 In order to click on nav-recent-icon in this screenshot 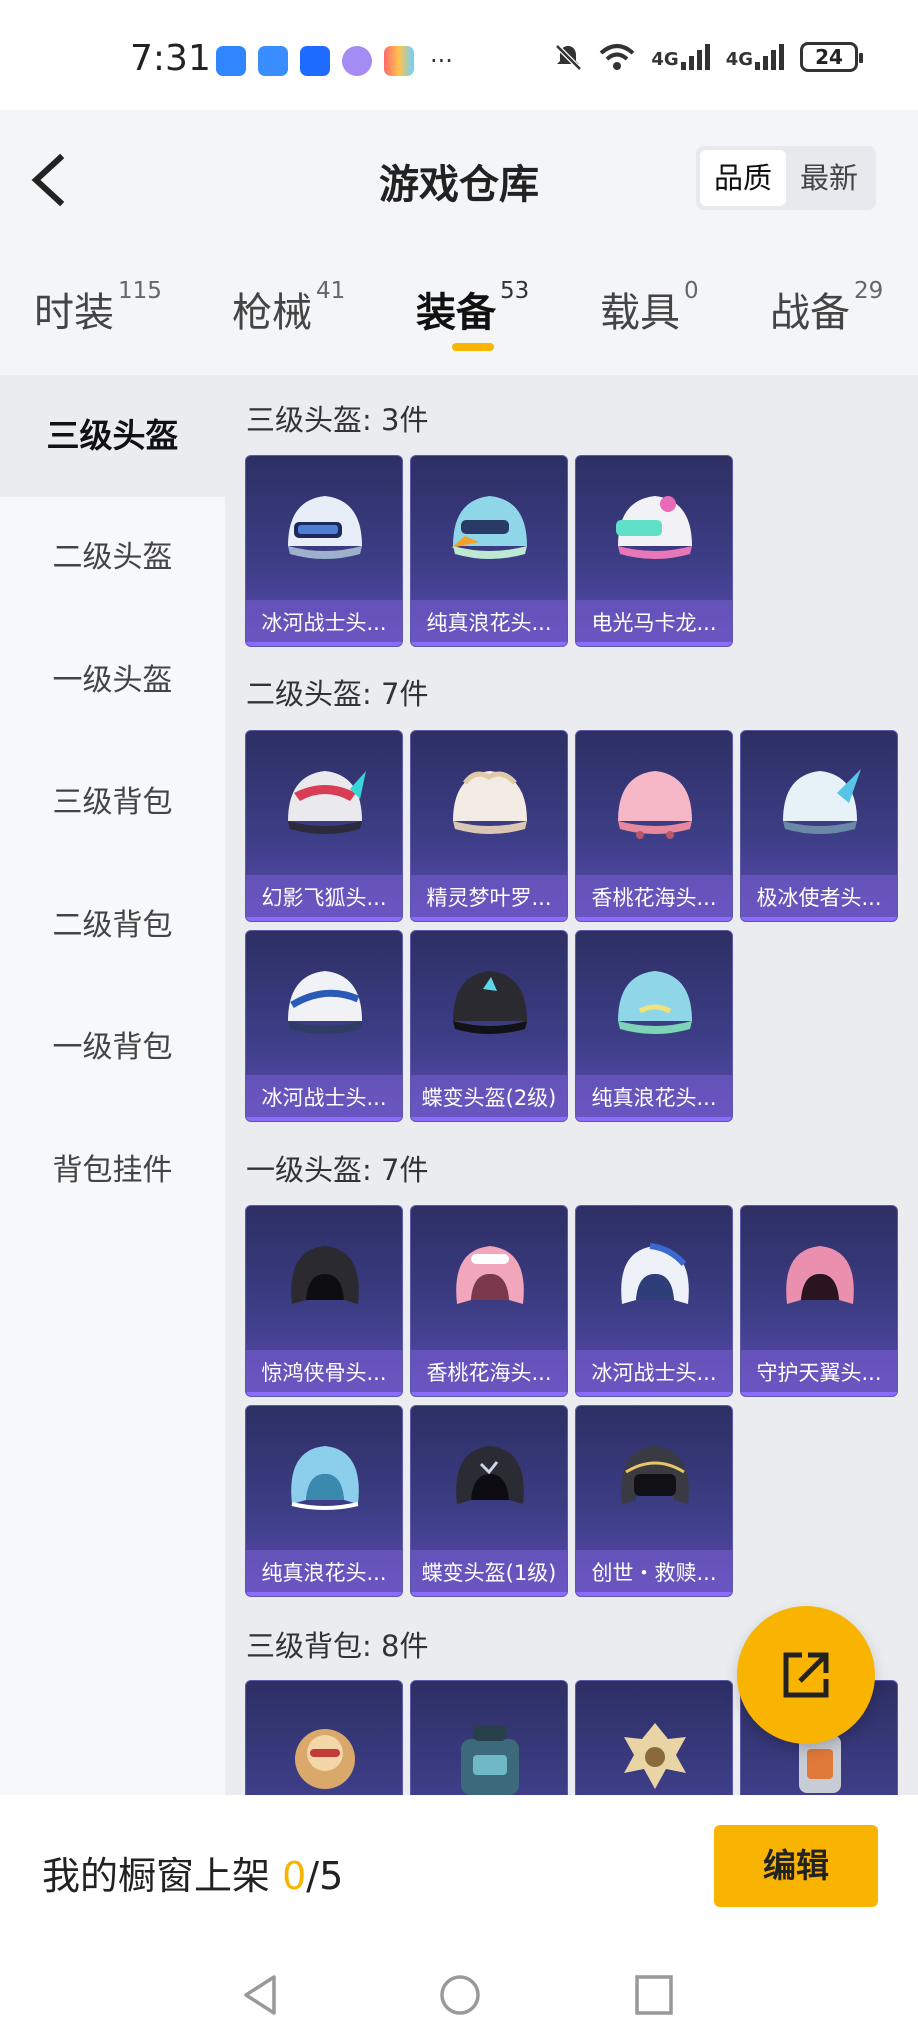, I will do `click(653, 1995)`.